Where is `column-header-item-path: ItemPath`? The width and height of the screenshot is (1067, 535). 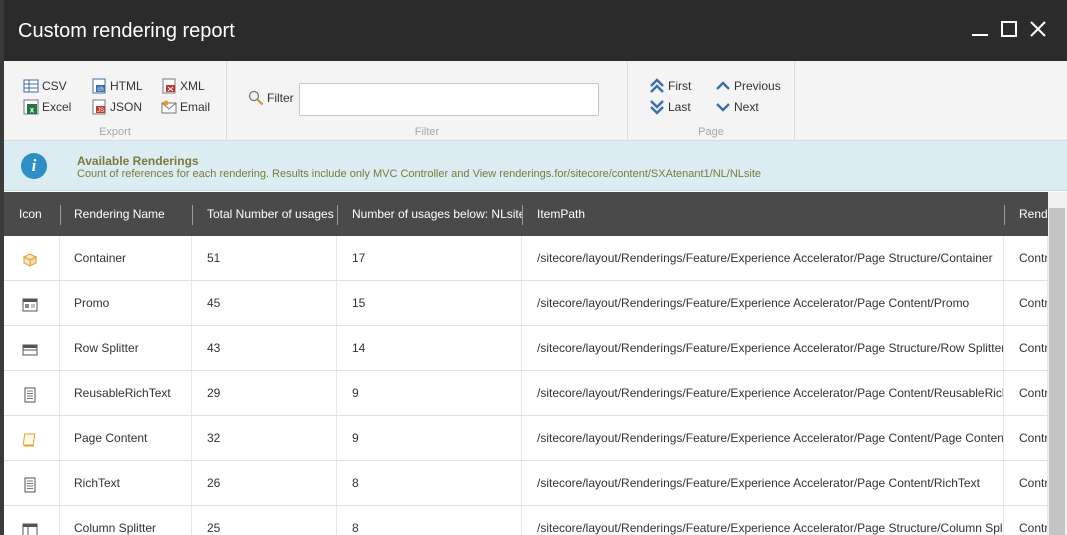 column-header-item-path: ItemPath is located at coordinates (763, 214).